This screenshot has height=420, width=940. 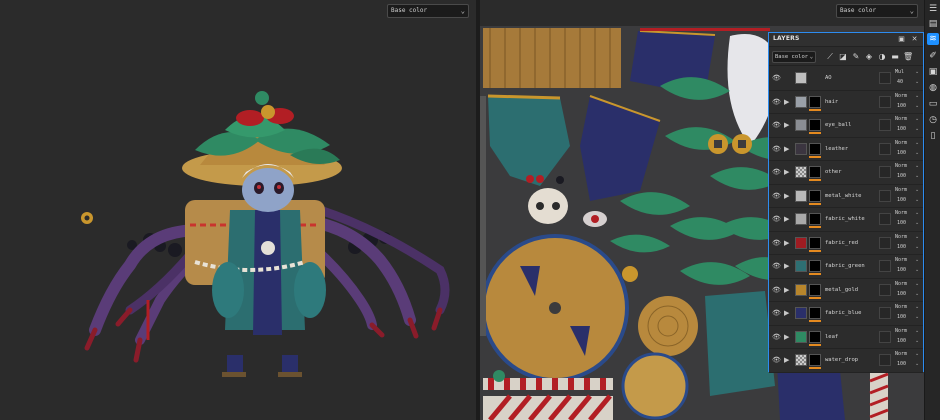 What do you see at coordinates (933, 9) in the screenshot?
I see `texture-set-list-icon: ☰` at bounding box center [933, 9].